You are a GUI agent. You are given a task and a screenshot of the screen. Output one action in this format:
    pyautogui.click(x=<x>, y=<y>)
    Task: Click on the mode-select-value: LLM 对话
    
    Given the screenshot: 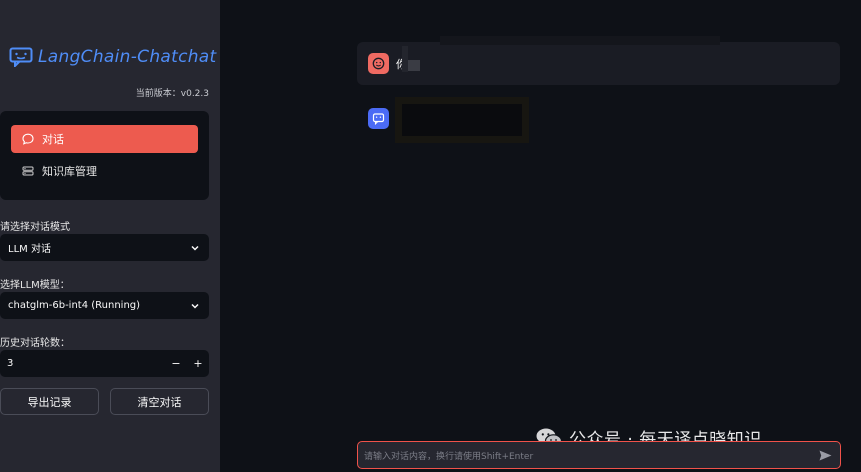 What is the action you would take?
    pyautogui.click(x=29, y=249)
    